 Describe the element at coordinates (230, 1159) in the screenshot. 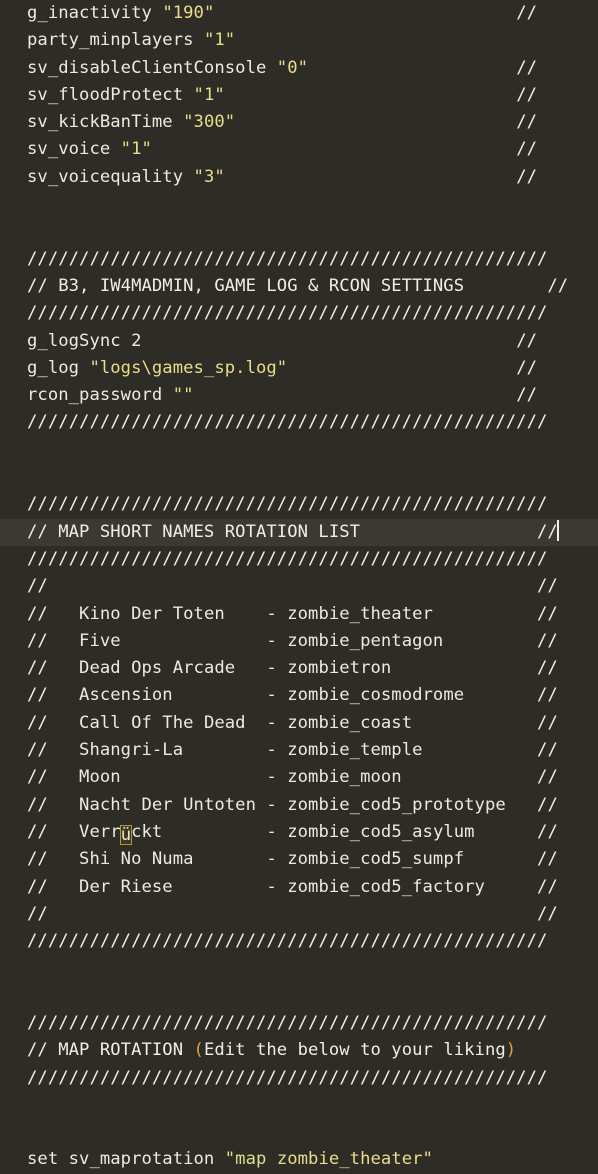

I see `quote-open: "` at that location.